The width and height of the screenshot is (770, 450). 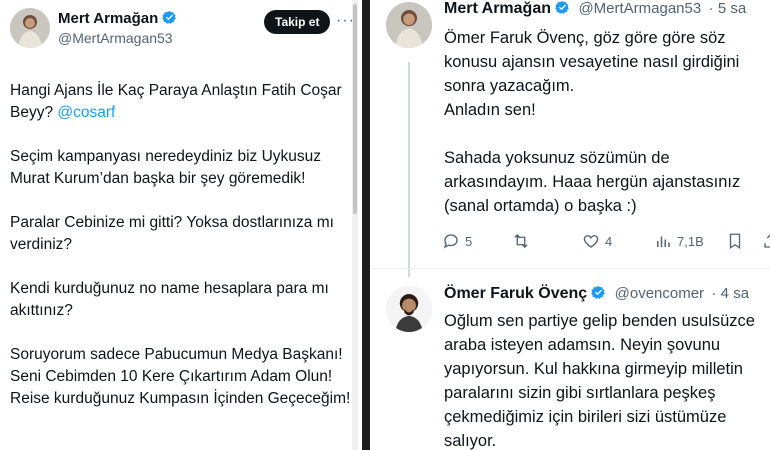 What do you see at coordinates (690, 241) in the screenshot?
I see `views-count: 7,1B` at bounding box center [690, 241].